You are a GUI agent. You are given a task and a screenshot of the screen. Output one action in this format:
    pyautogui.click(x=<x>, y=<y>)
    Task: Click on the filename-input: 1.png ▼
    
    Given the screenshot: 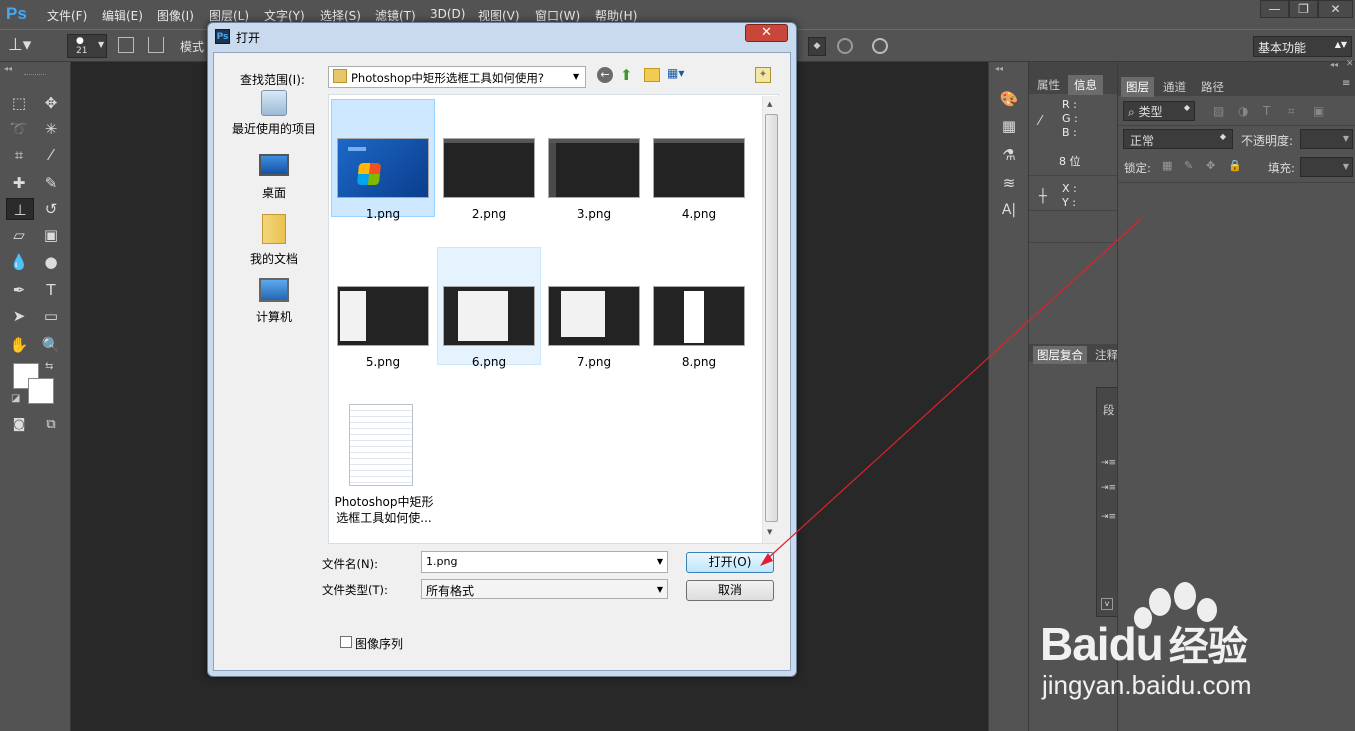 What is the action you would take?
    pyautogui.click(x=544, y=562)
    